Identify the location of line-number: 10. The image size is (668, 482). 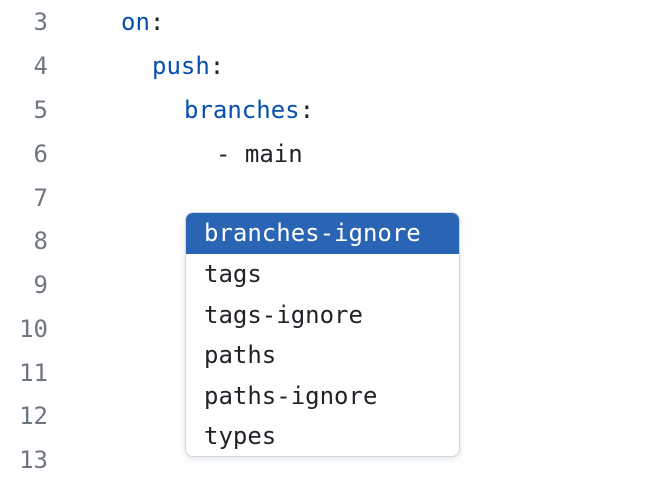
(33, 329).